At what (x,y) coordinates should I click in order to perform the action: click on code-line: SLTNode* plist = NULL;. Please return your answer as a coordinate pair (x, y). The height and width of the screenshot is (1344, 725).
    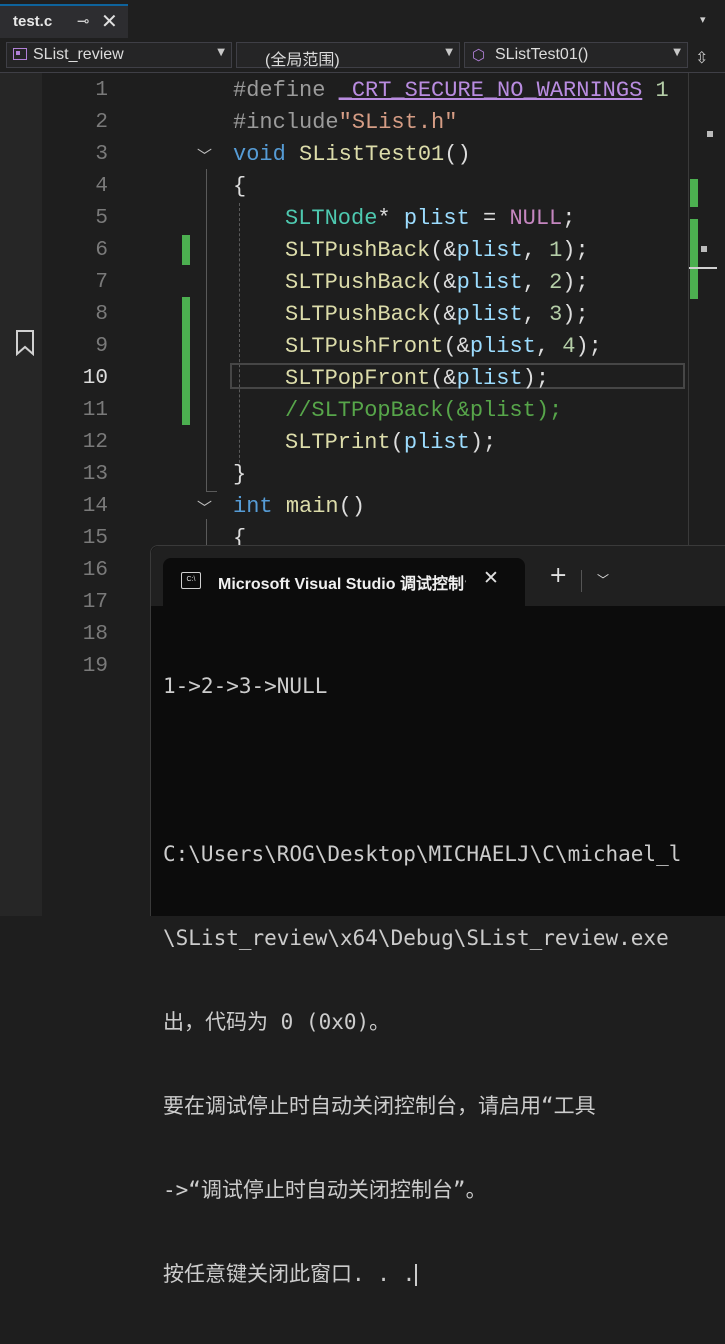
    Looking at the image, I should click on (430, 218).